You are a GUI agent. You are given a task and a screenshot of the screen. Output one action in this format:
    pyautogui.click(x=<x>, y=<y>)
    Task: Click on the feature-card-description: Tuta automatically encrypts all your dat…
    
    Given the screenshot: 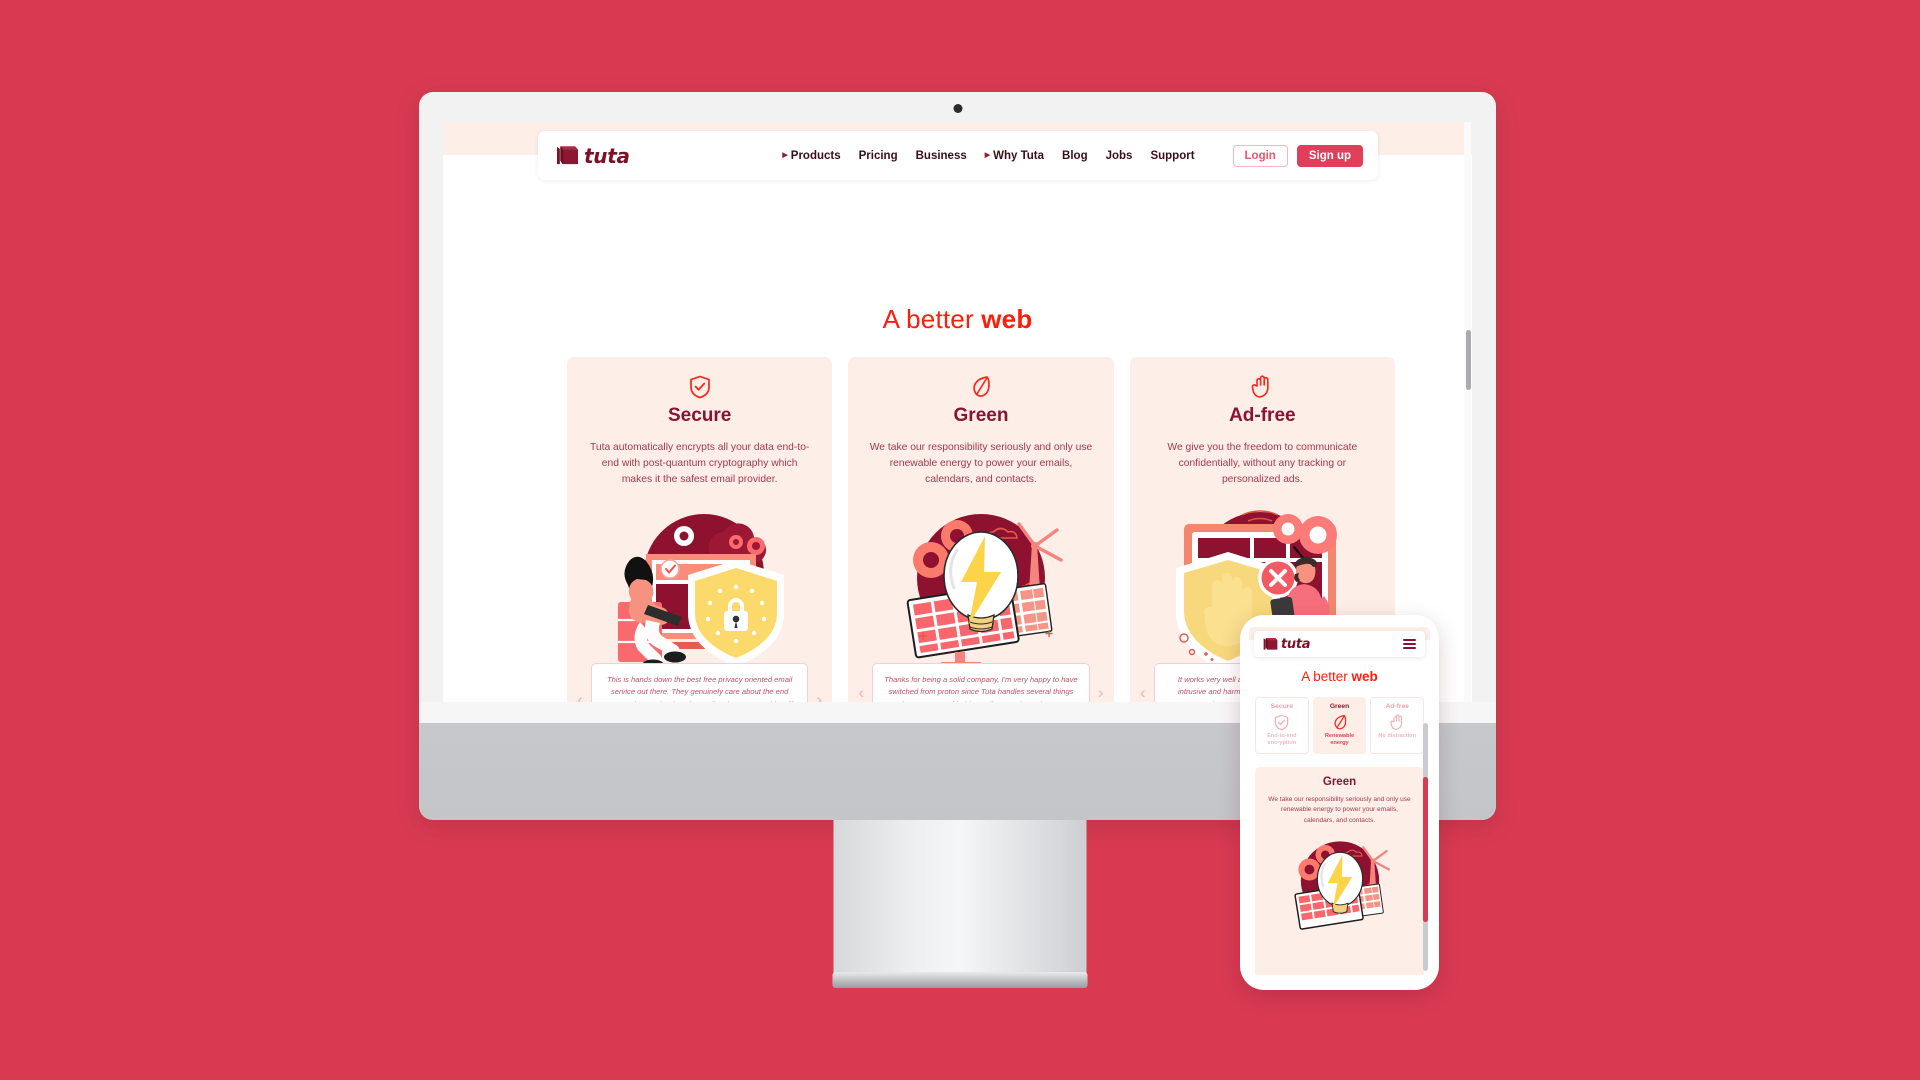 What is the action you would take?
    pyautogui.click(x=699, y=463)
    